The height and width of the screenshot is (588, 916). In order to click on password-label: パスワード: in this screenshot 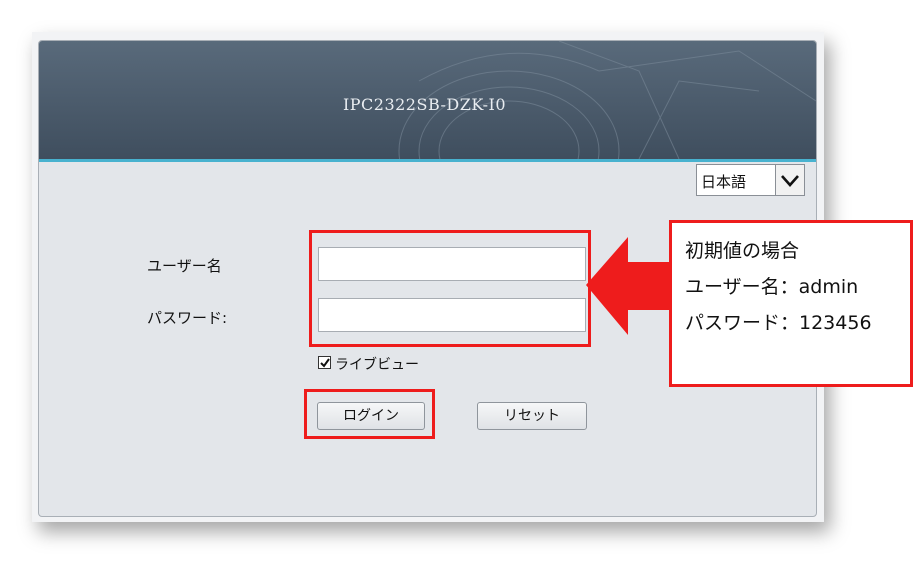, I will do `click(187, 318)`.